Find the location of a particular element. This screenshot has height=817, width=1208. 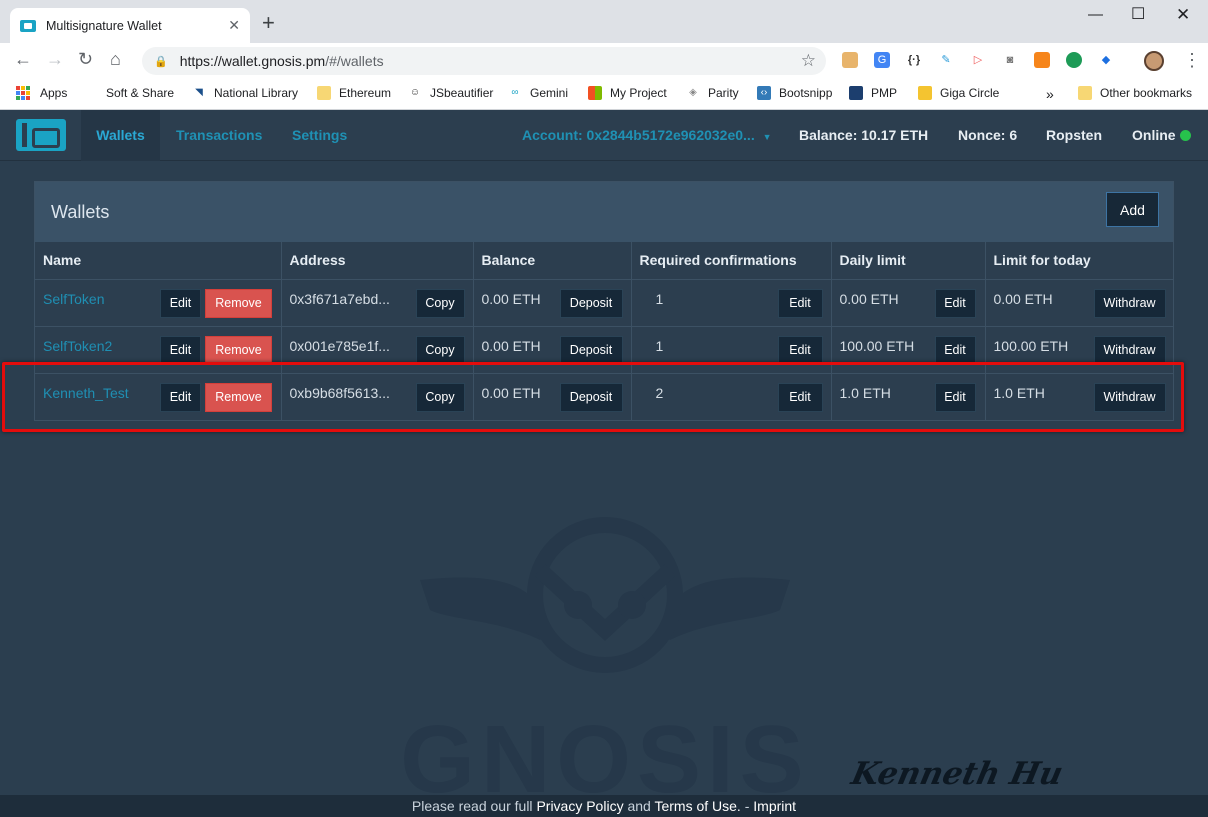

header-limit-today: Limit for today is located at coordinates (1042, 260).